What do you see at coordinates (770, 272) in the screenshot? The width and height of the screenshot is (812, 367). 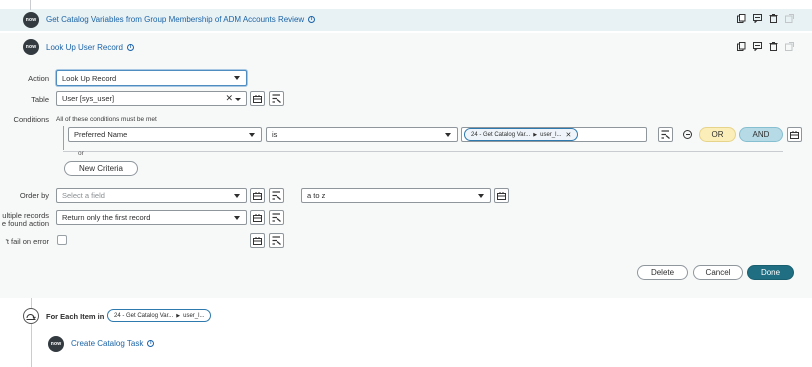 I see `done-button: Done` at bounding box center [770, 272].